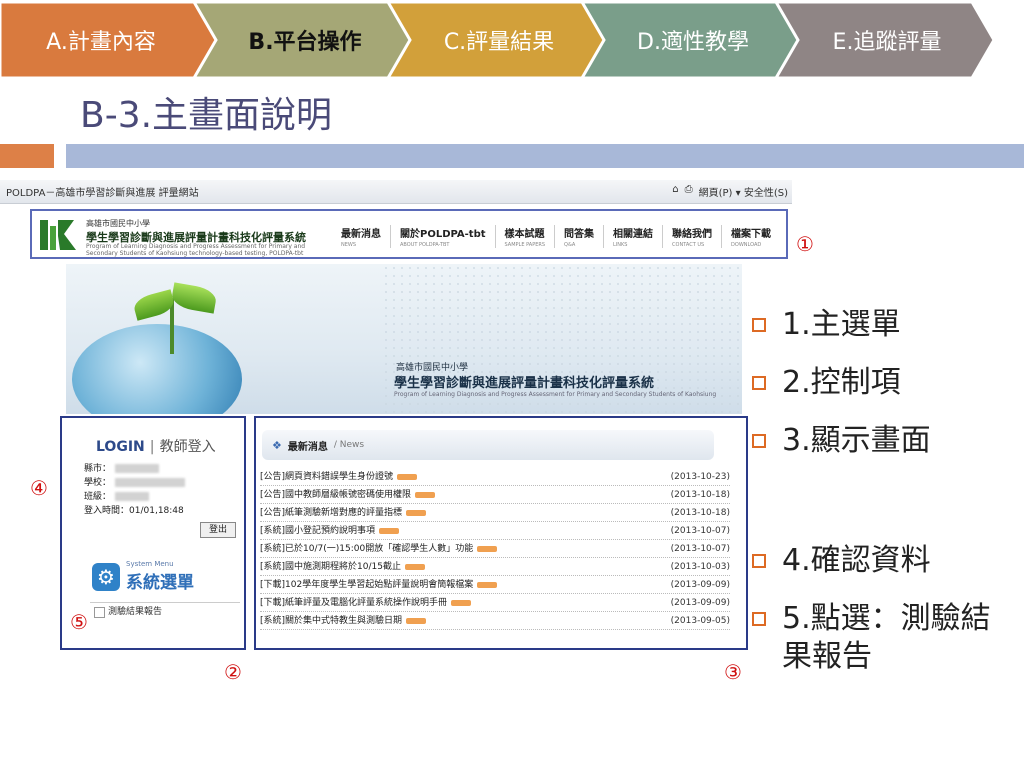 Image resolution: width=1024 pixels, height=768 pixels. What do you see at coordinates (27, 156) in the screenshot?
I see `accent-bar-orange` at bounding box center [27, 156].